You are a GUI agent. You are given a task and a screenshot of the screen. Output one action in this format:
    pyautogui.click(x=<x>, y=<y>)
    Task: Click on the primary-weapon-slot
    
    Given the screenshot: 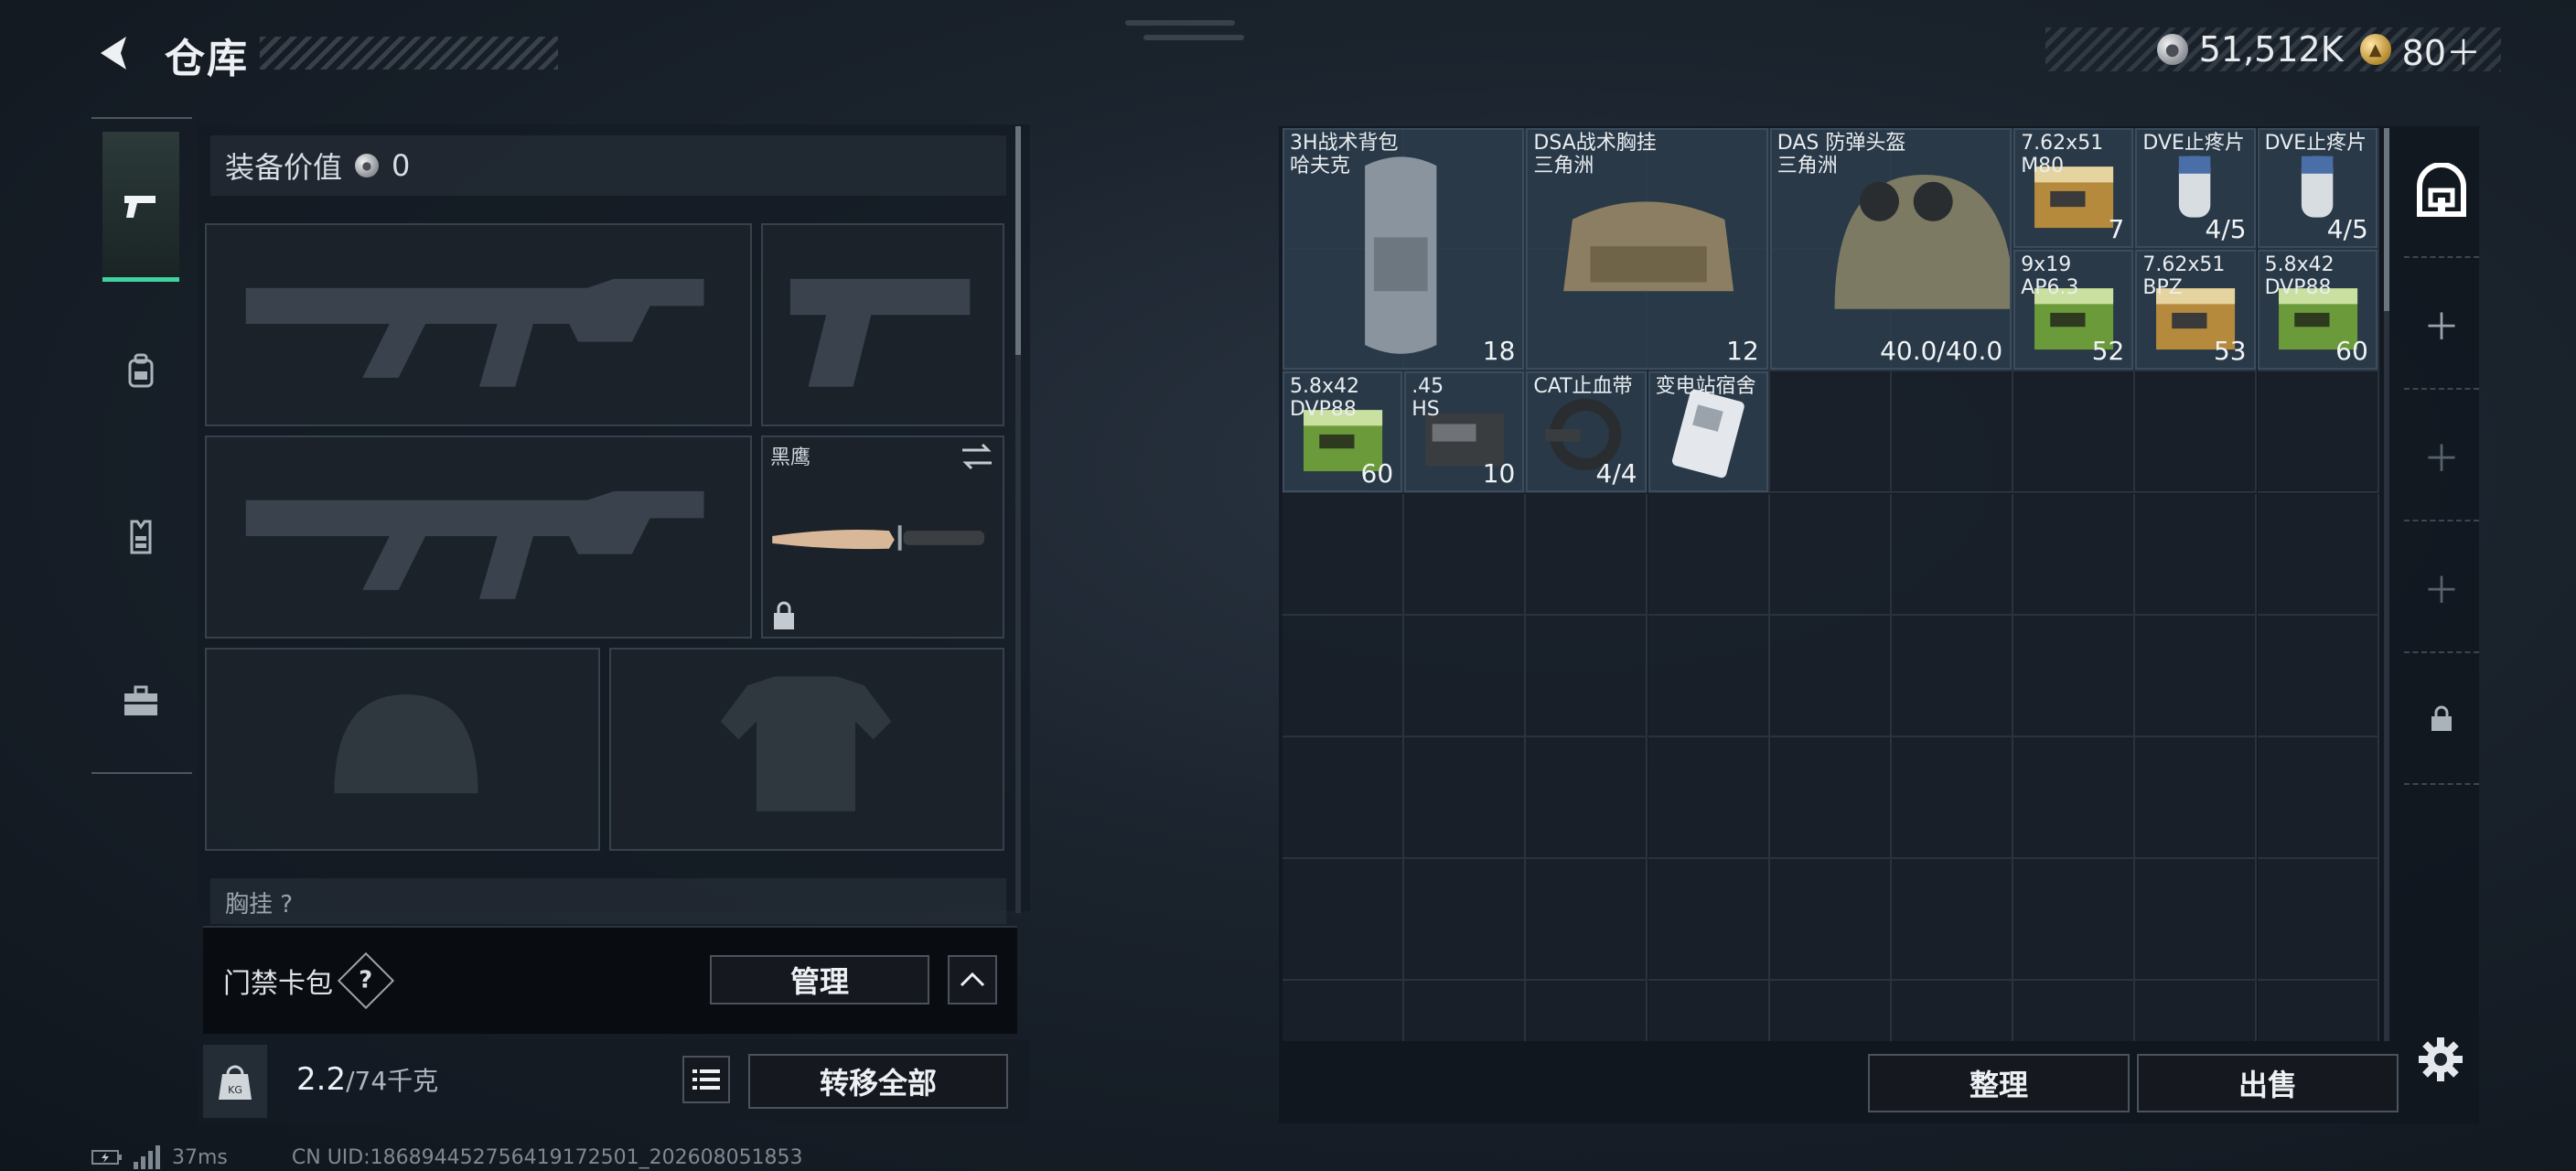 What is the action you would take?
    pyautogui.click(x=479, y=324)
    